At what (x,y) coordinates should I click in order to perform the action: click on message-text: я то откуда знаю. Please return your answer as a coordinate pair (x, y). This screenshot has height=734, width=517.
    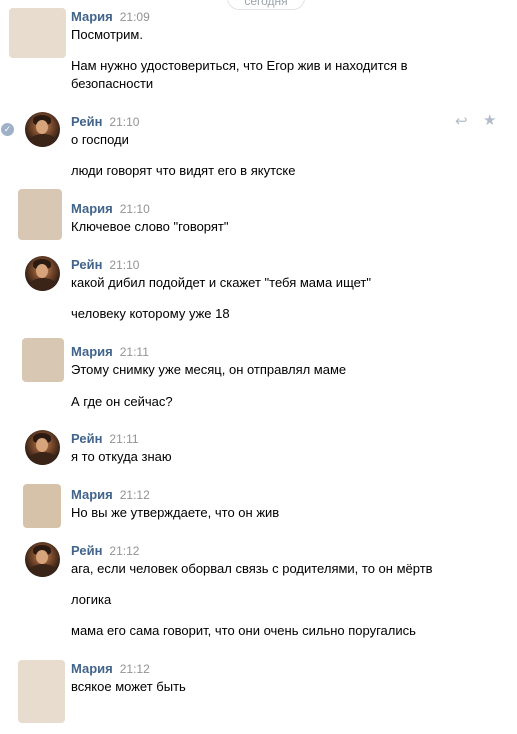
    Looking at the image, I should click on (121, 456).